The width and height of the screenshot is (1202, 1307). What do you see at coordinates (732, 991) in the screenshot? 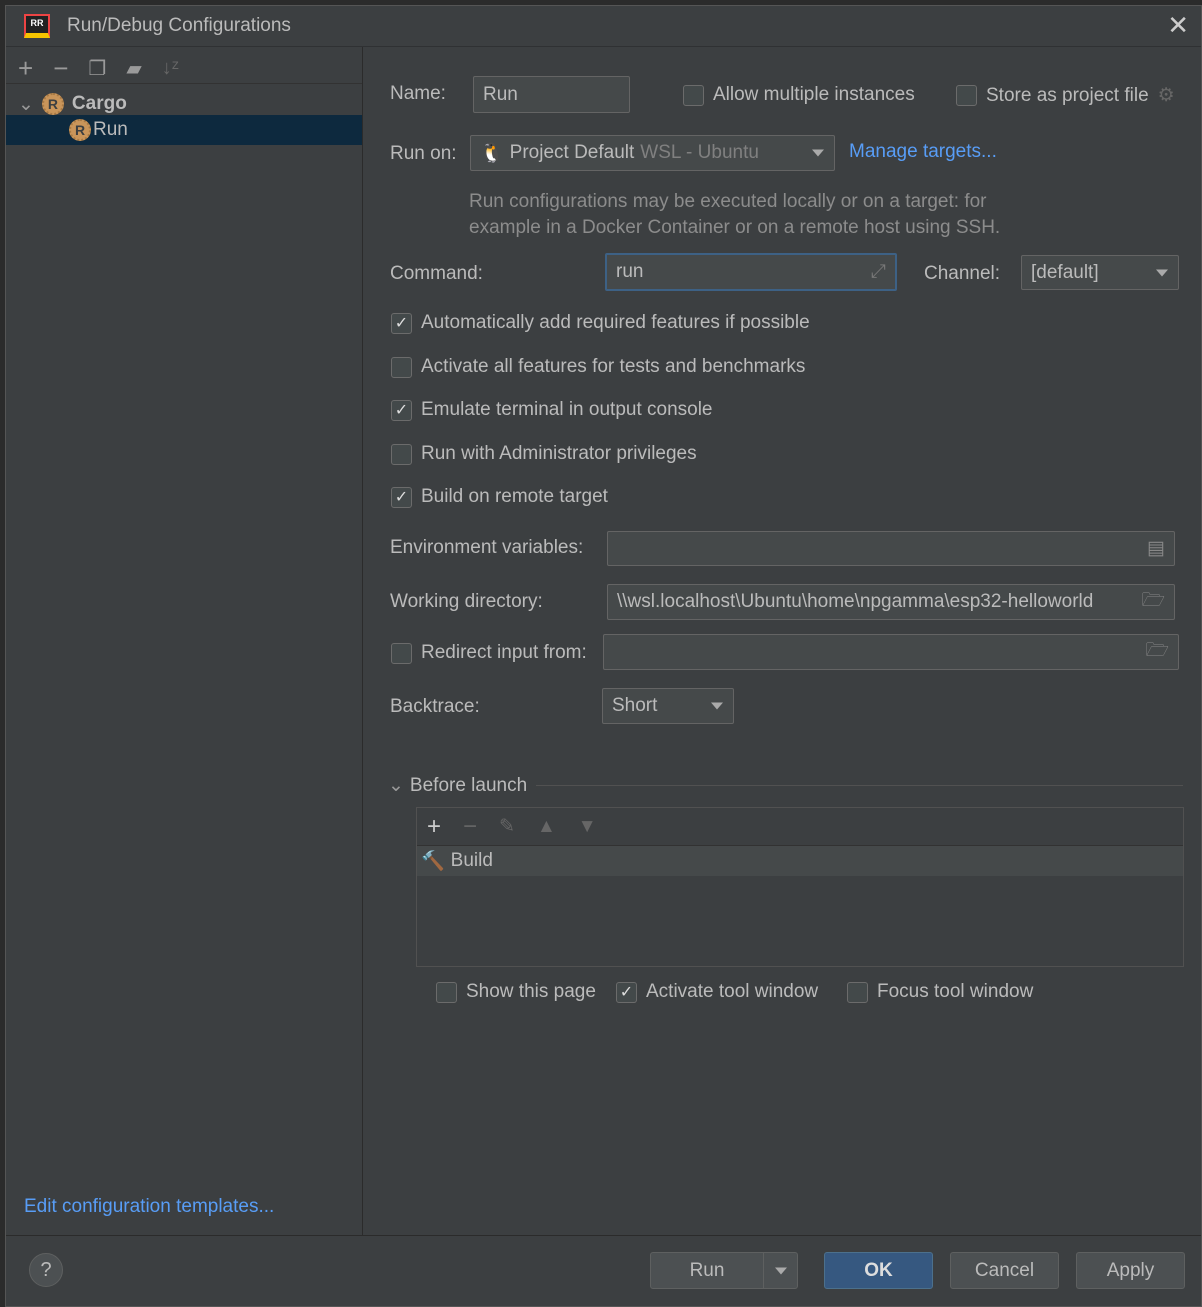
I see `checkbox-label: Activate tool window` at bounding box center [732, 991].